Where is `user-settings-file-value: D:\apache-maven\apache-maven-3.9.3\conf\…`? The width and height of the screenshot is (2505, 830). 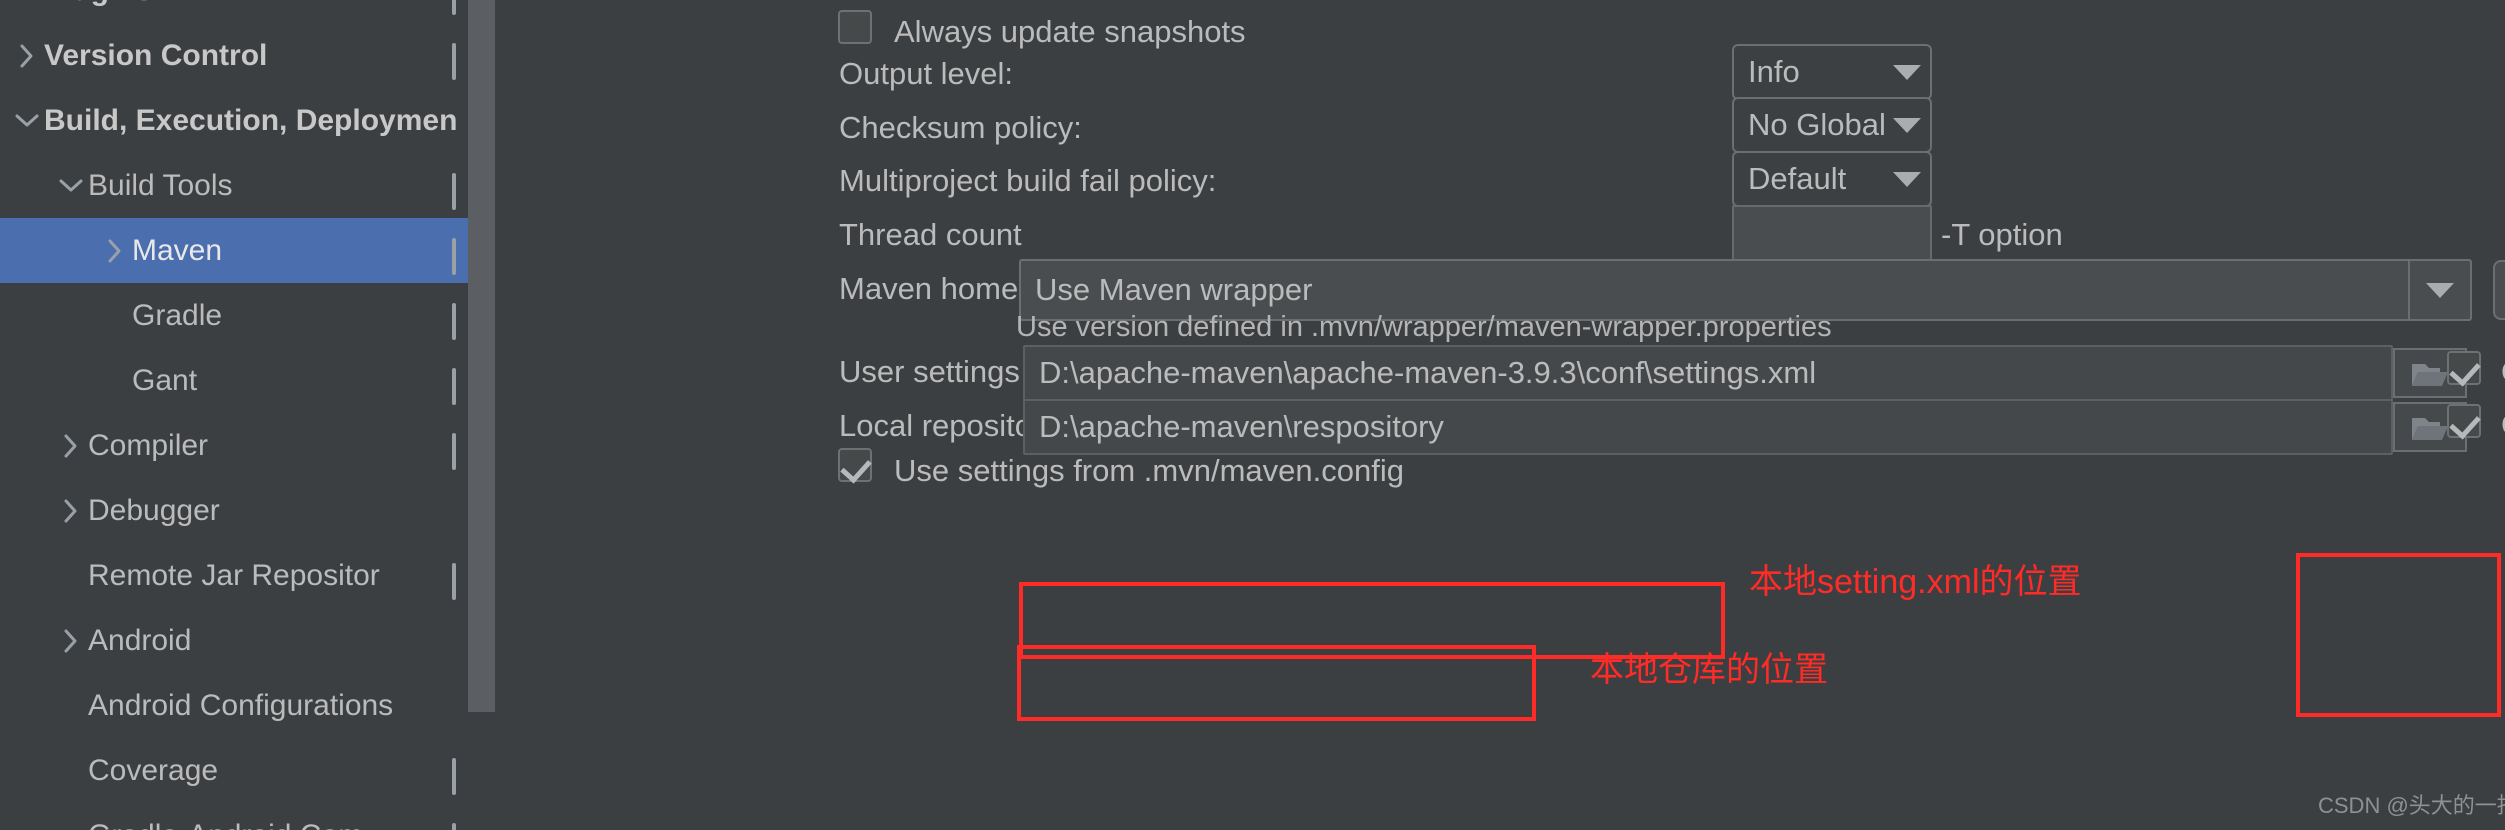
user-settings-file-value: D:\apache-maven\apache-maven-3.9.3\conf\… is located at coordinates (1428, 372).